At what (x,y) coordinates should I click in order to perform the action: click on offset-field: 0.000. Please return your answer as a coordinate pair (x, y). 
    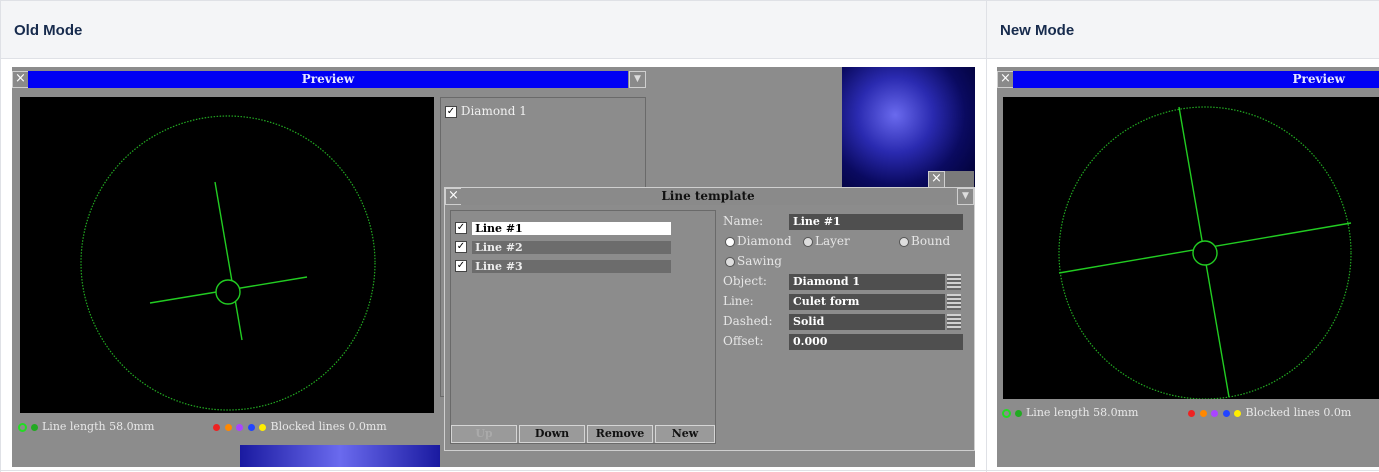
    Looking at the image, I should click on (876, 342).